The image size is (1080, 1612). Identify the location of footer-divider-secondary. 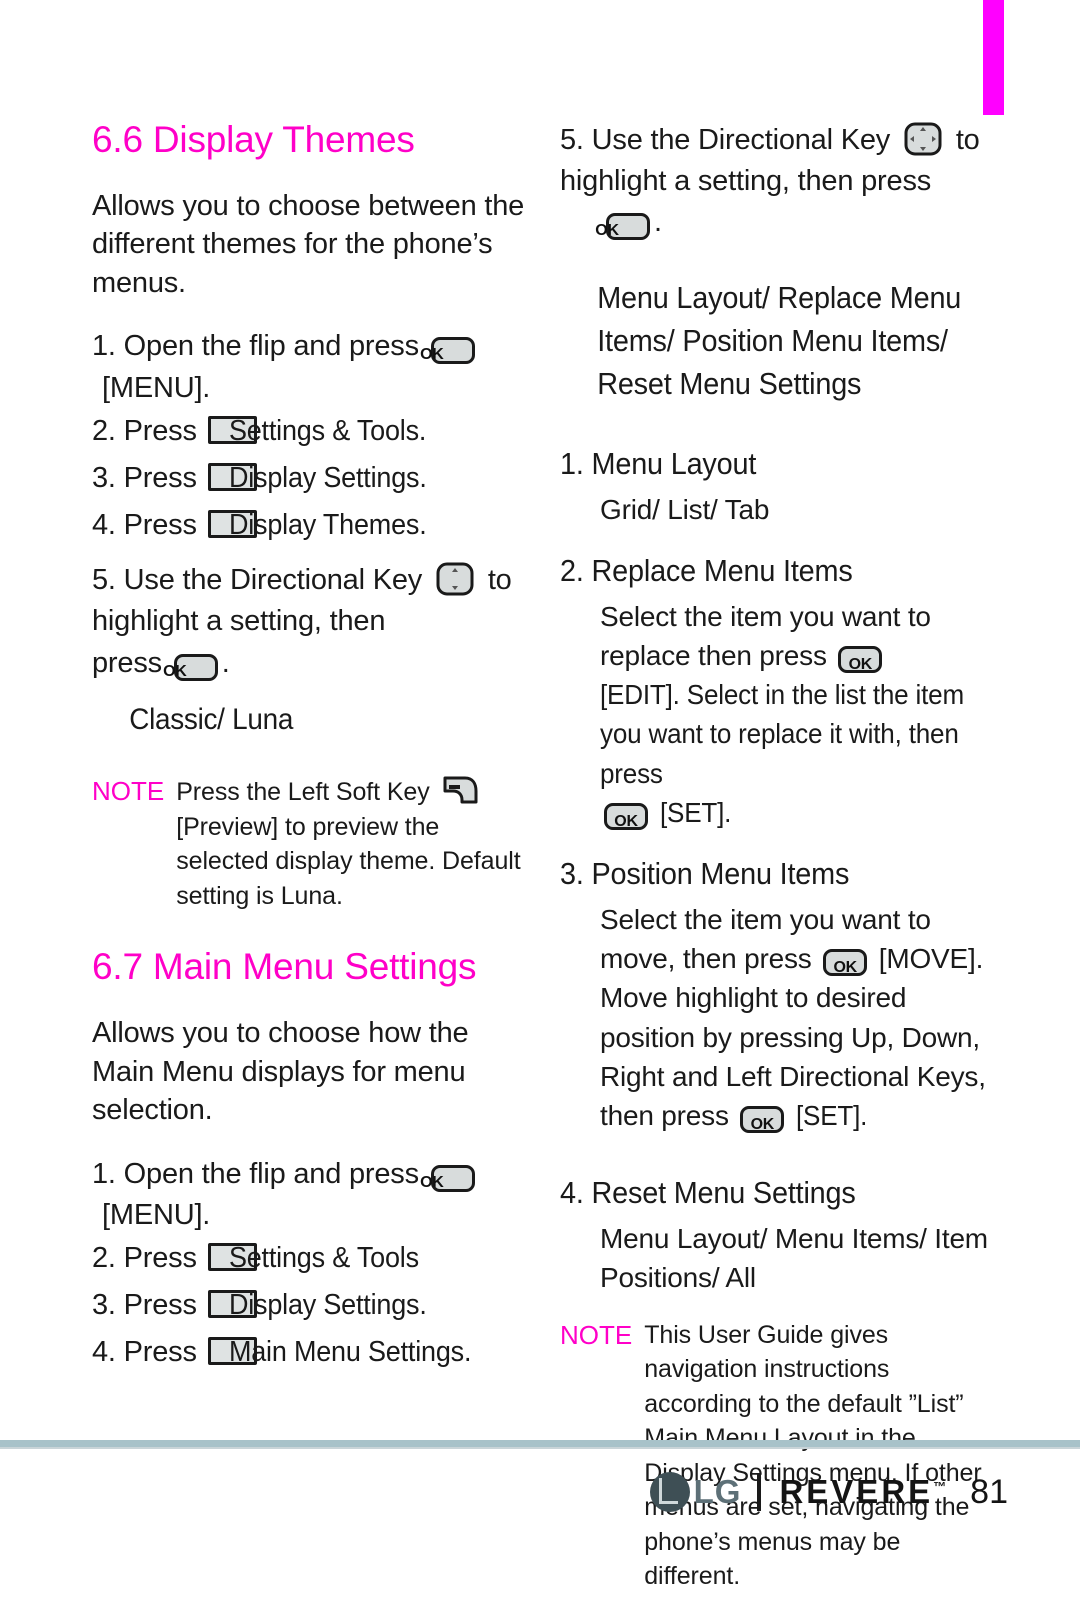
(540, 1448).